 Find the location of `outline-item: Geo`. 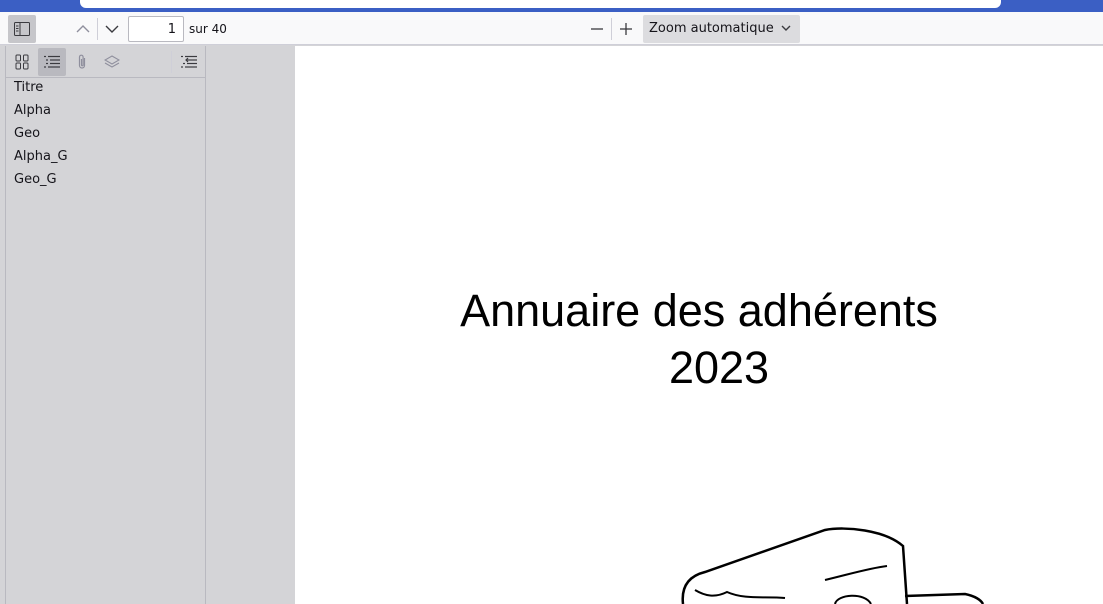

outline-item: Geo is located at coordinates (105, 137).